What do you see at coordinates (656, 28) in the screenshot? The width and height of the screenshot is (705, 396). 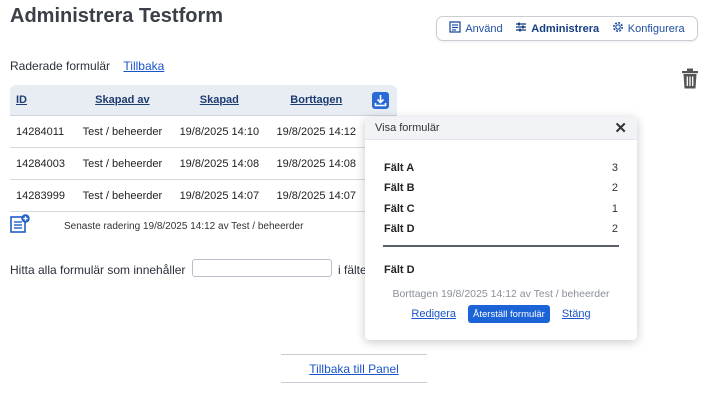 I see `nav-configure-label: Konfigurera` at bounding box center [656, 28].